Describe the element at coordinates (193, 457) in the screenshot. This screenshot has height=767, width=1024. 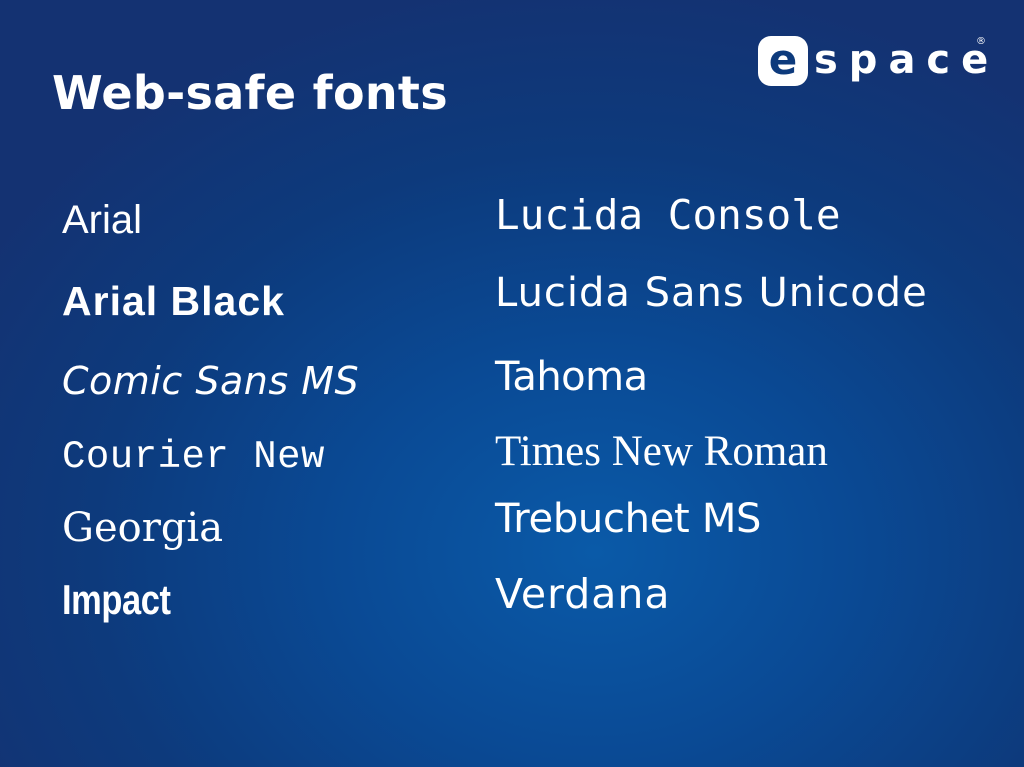
I see `font-sample-courier-new: Courier New` at that location.